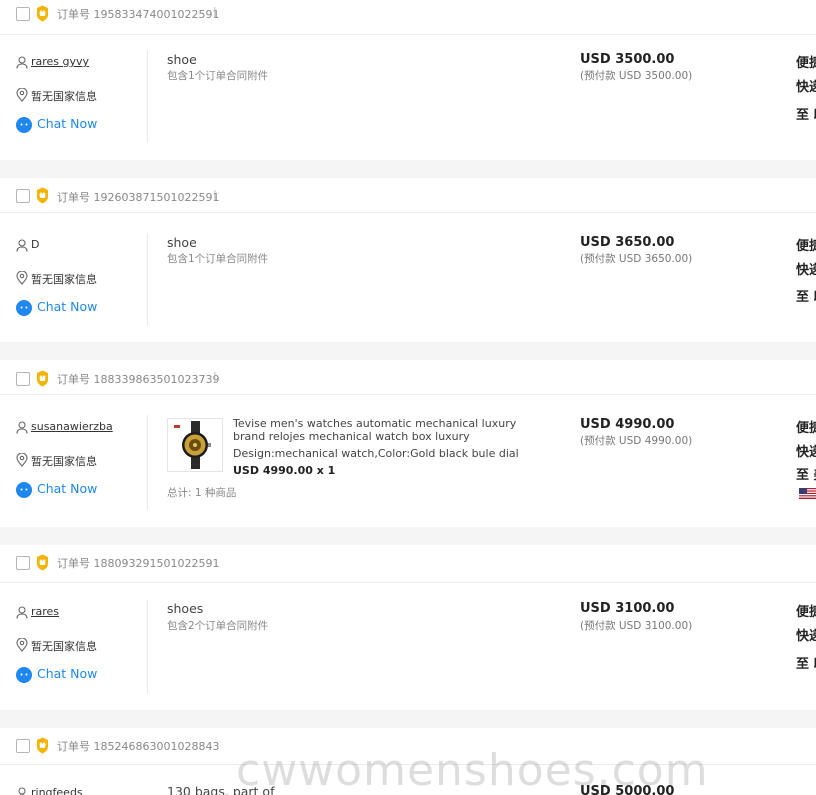 The image size is (816, 795). I want to click on buyer-info: susanawierzba 暂无国家信息 Chat Now, so click(81, 465).